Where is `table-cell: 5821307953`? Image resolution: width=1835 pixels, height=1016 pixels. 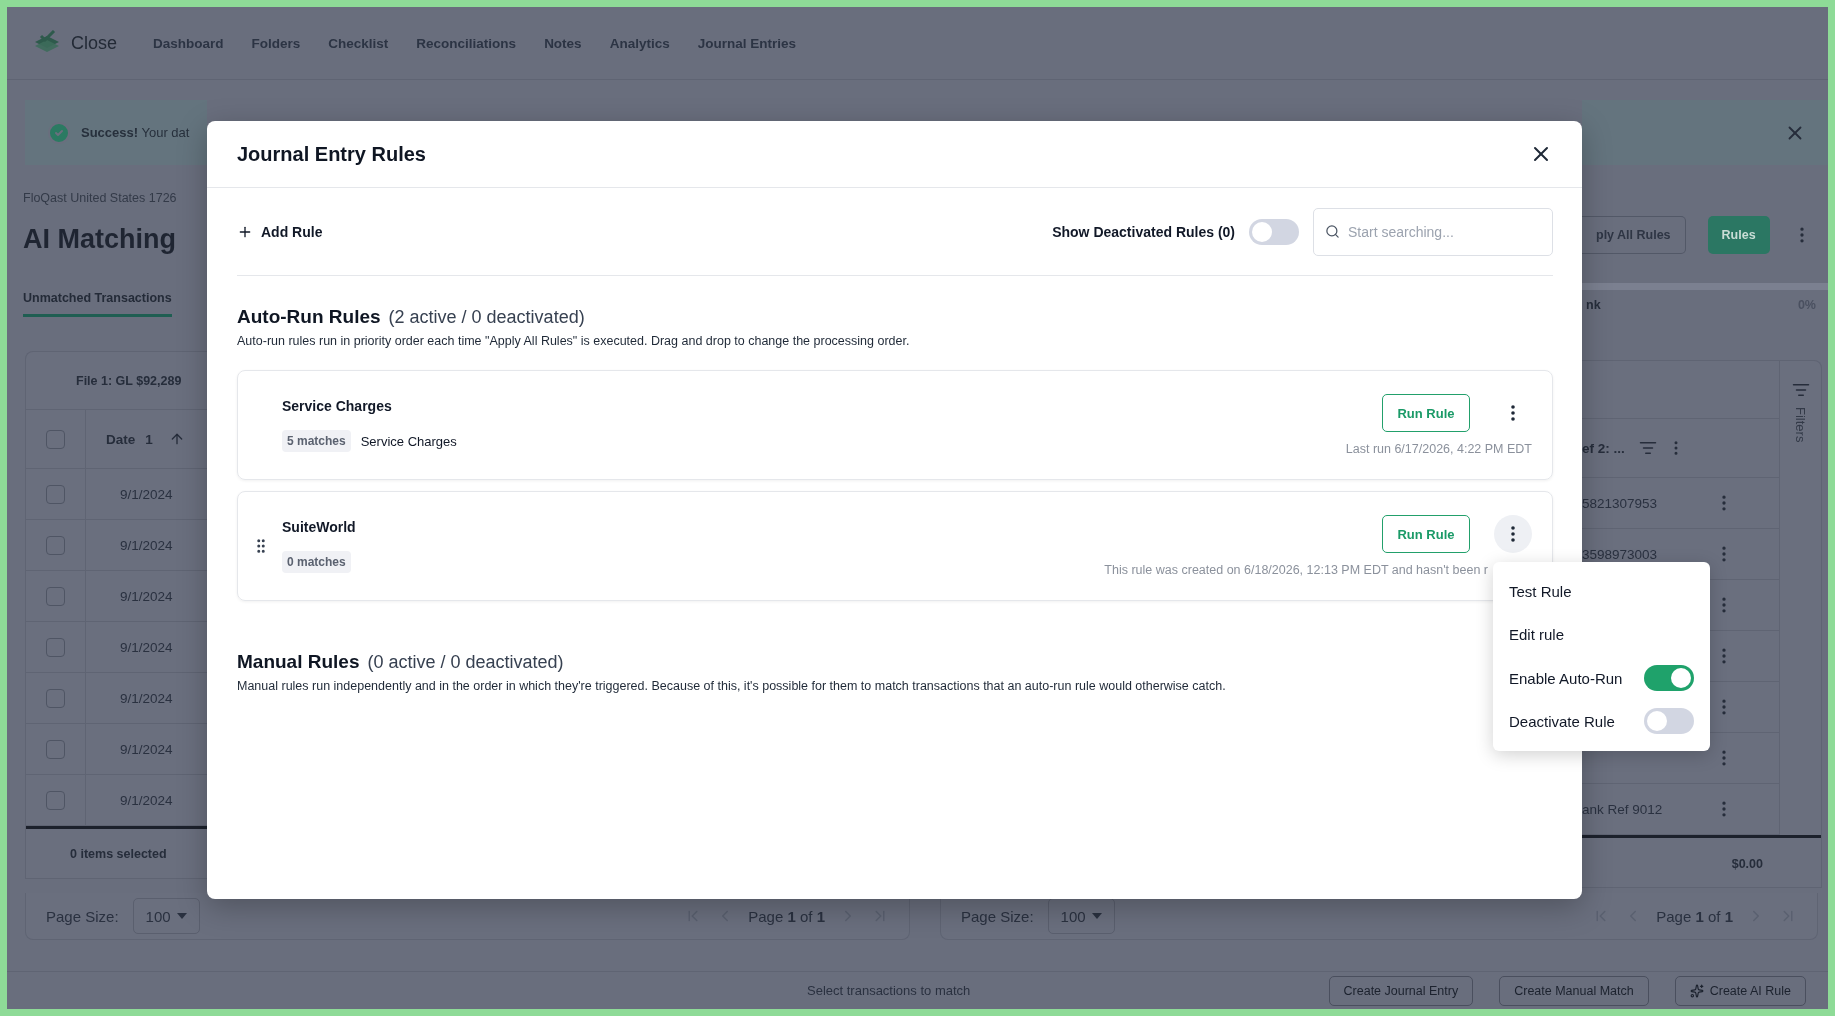
table-cell: 5821307953 is located at coordinates (1620, 503).